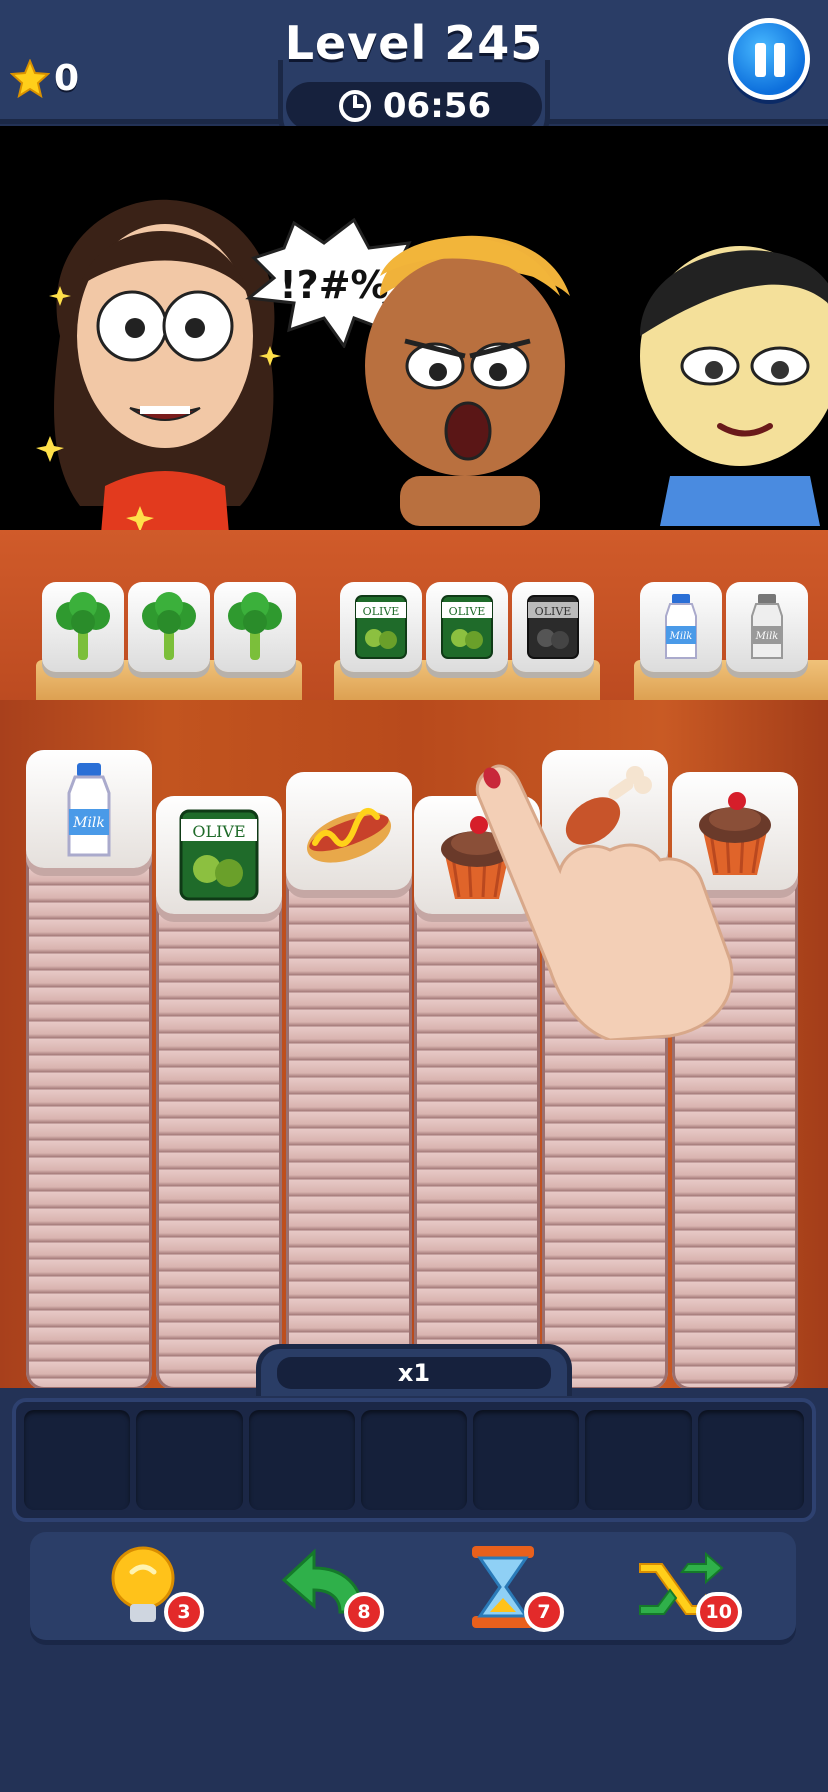 The height and width of the screenshot is (1792, 828). Describe the element at coordinates (689, 1587) in the screenshot. I see `shuffle-booster-button: 10` at that location.